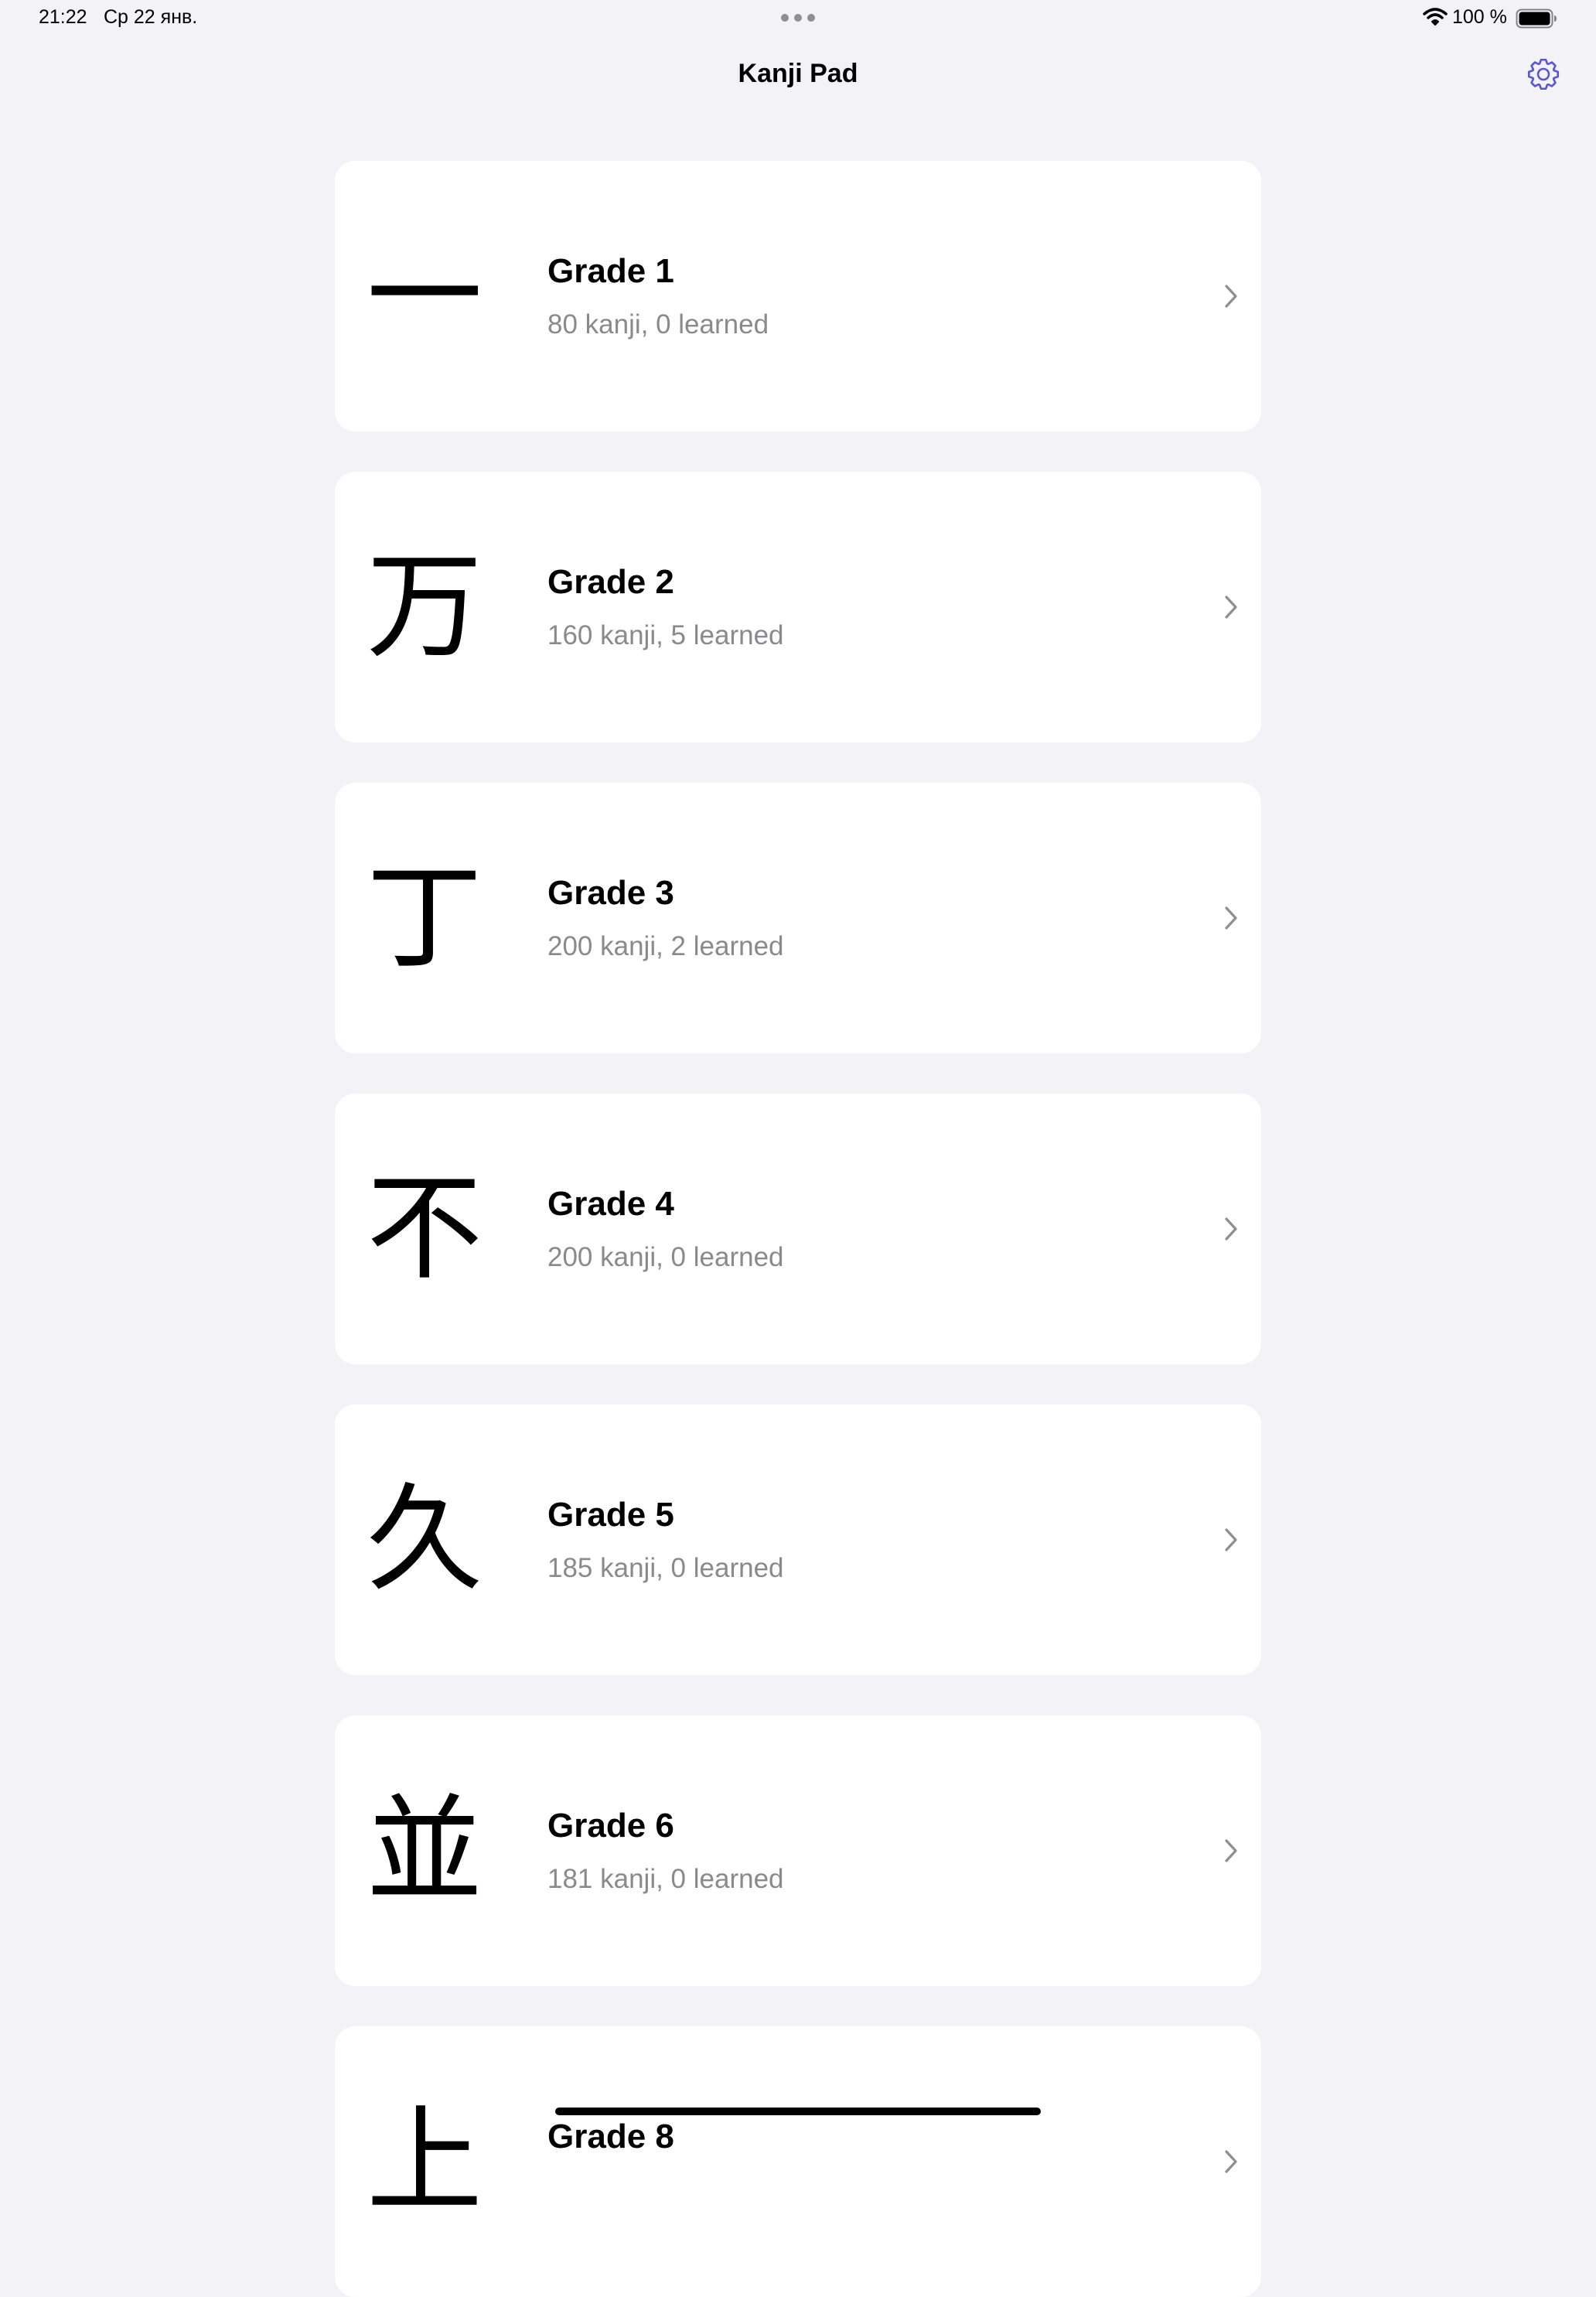  I want to click on grade-title: Grade 6, so click(610, 1826).